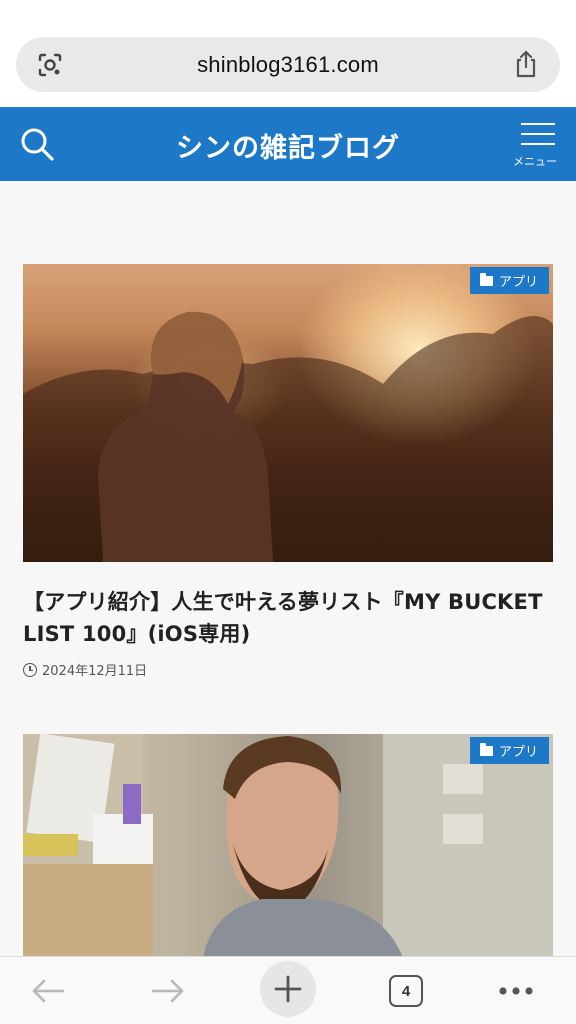 The width and height of the screenshot is (576, 1024). I want to click on new-tab-circle, so click(288, 989).